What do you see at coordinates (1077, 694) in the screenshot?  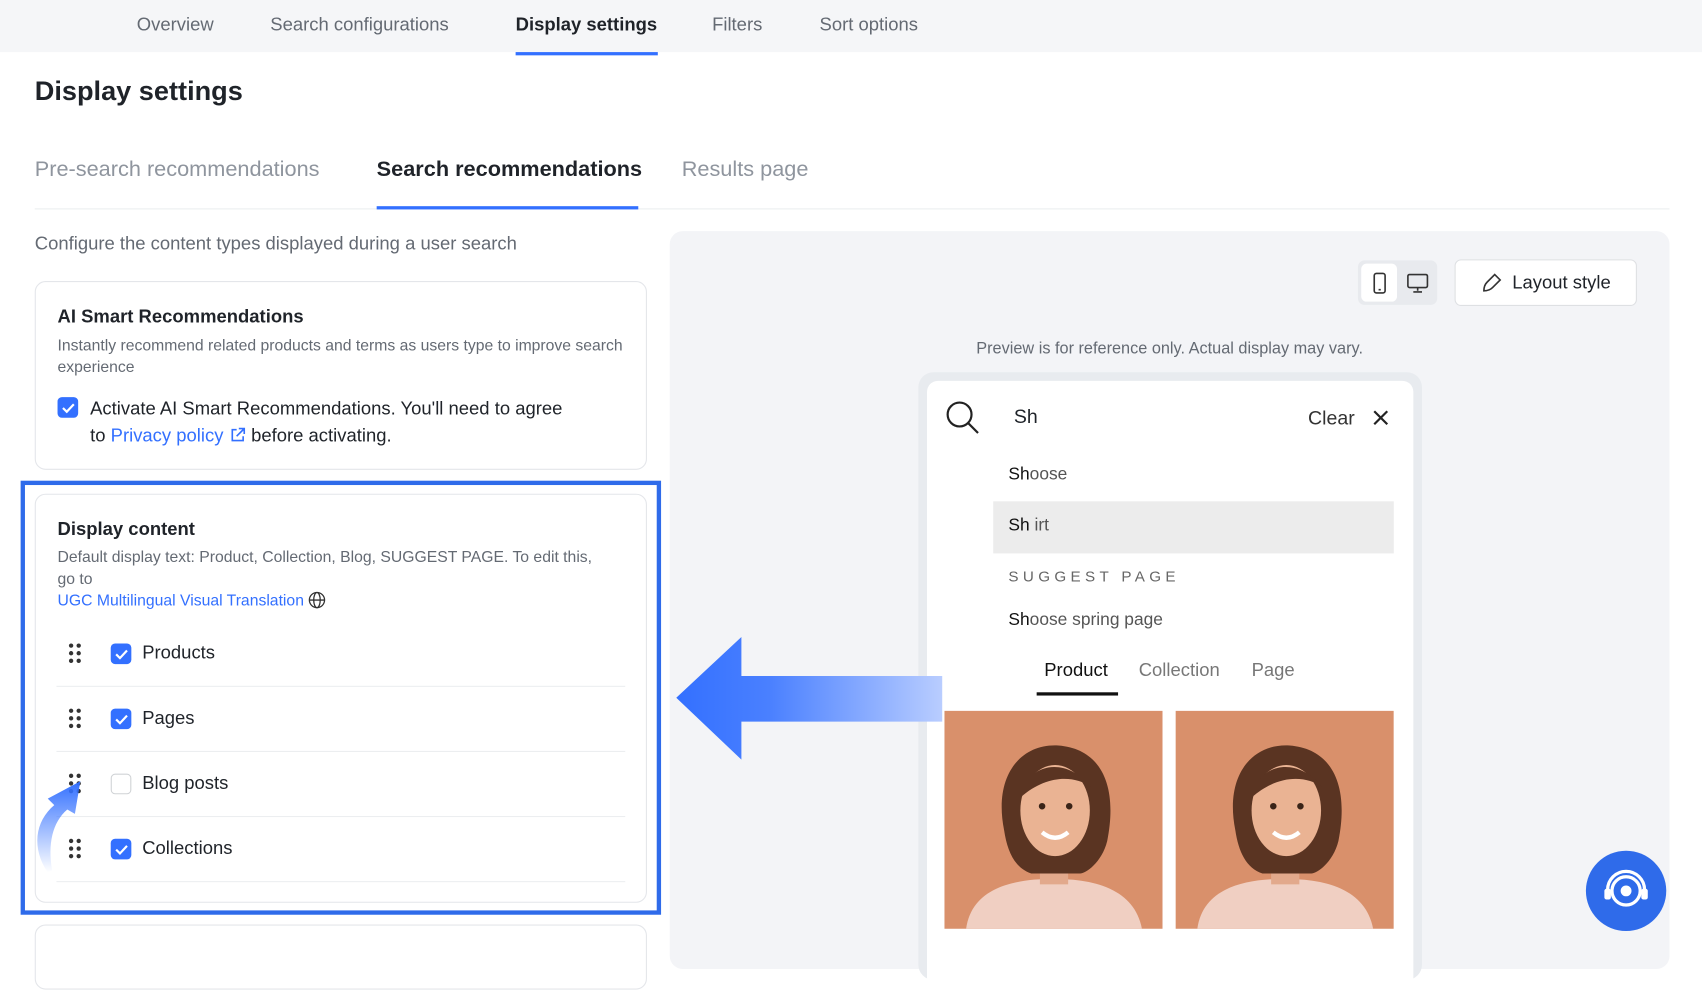 I see `preview-tab-underline` at bounding box center [1077, 694].